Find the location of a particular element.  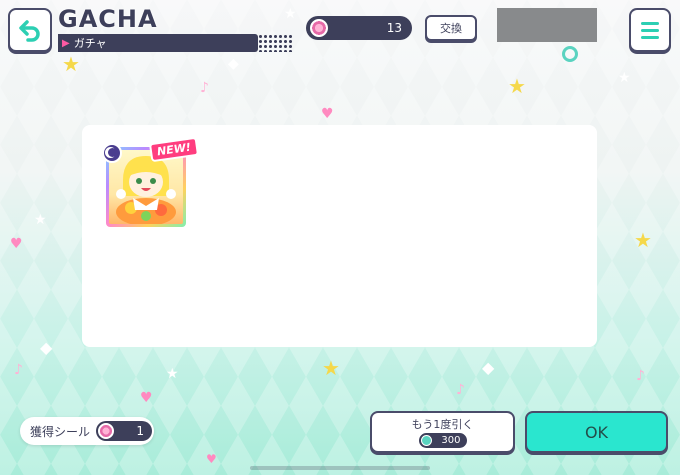

obtained-stickers: 獲得シール 1 is located at coordinates (87, 431).